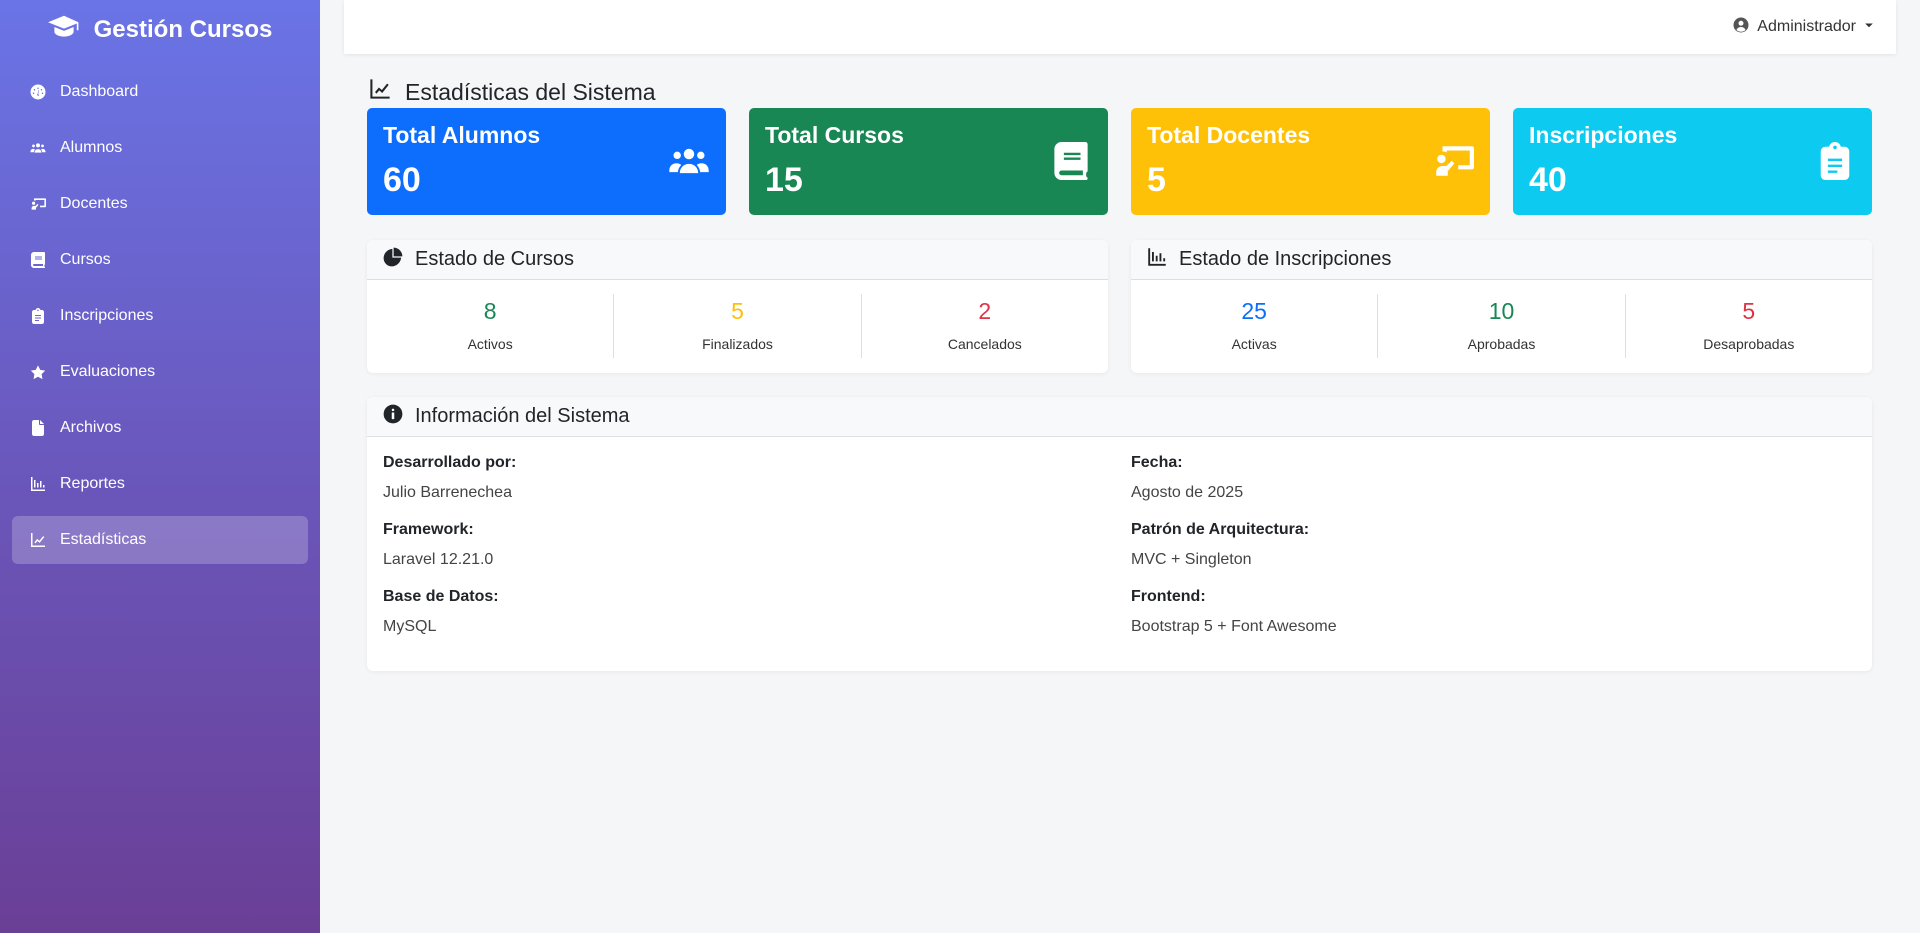  What do you see at coordinates (1603, 135) in the screenshot?
I see `stat-card-label: Inscripciones` at bounding box center [1603, 135].